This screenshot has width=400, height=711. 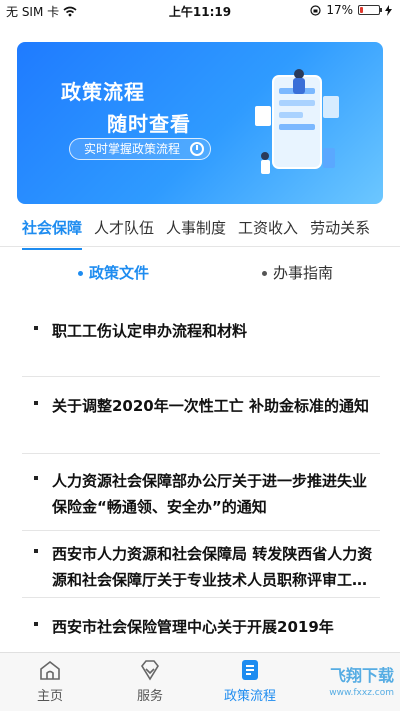 What do you see at coordinates (361, 675) in the screenshot?
I see `watermark-brand: 飞翔下载` at bounding box center [361, 675].